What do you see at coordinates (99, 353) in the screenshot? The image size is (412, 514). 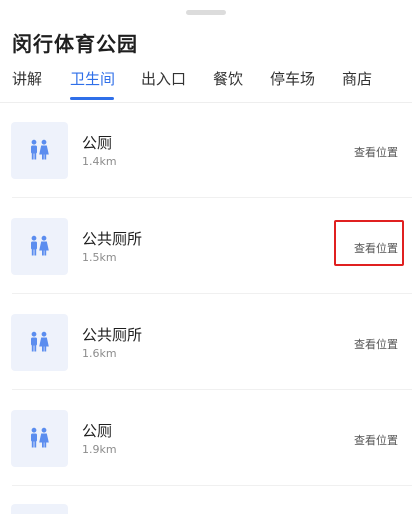 I see `facility-distance: 1.6km` at bounding box center [99, 353].